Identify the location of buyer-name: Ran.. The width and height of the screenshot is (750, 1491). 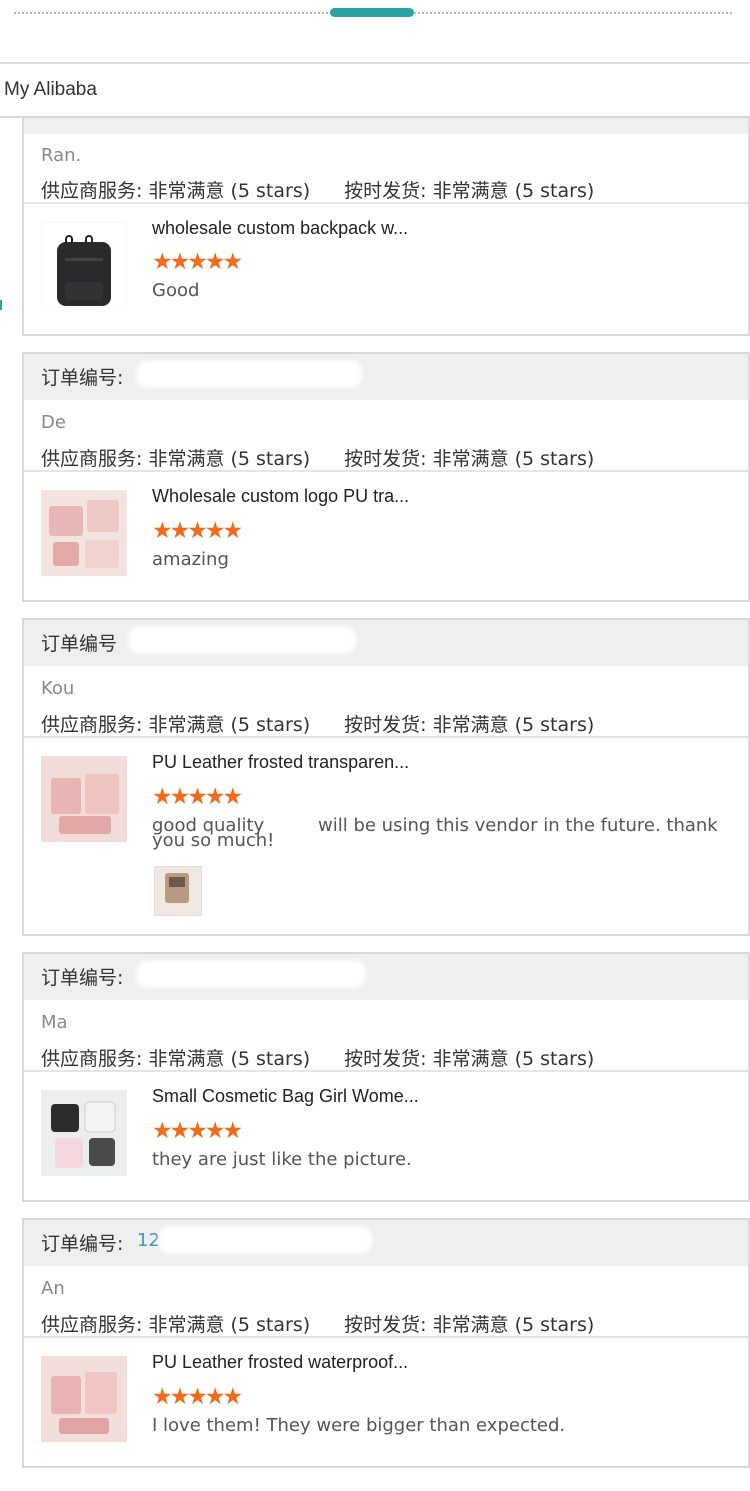
(61, 155).